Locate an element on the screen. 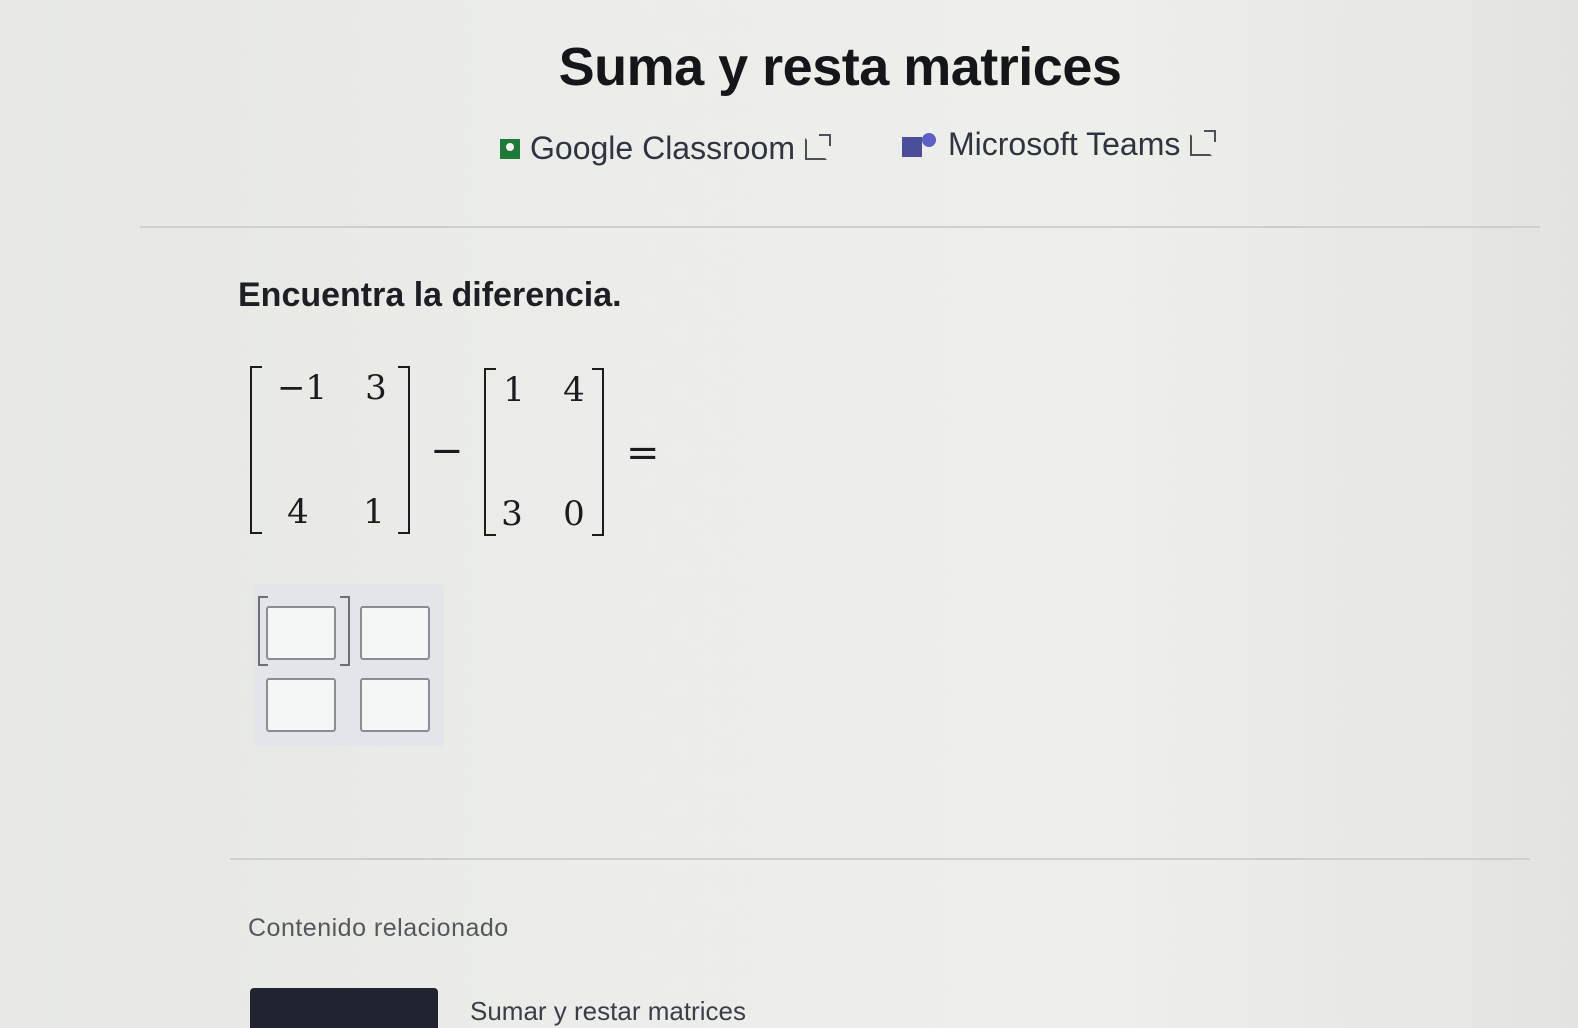 Image resolution: width=1578 pixels, height=1028 pixels. answer-input-r1c1 is located at coordinates (301, 633).